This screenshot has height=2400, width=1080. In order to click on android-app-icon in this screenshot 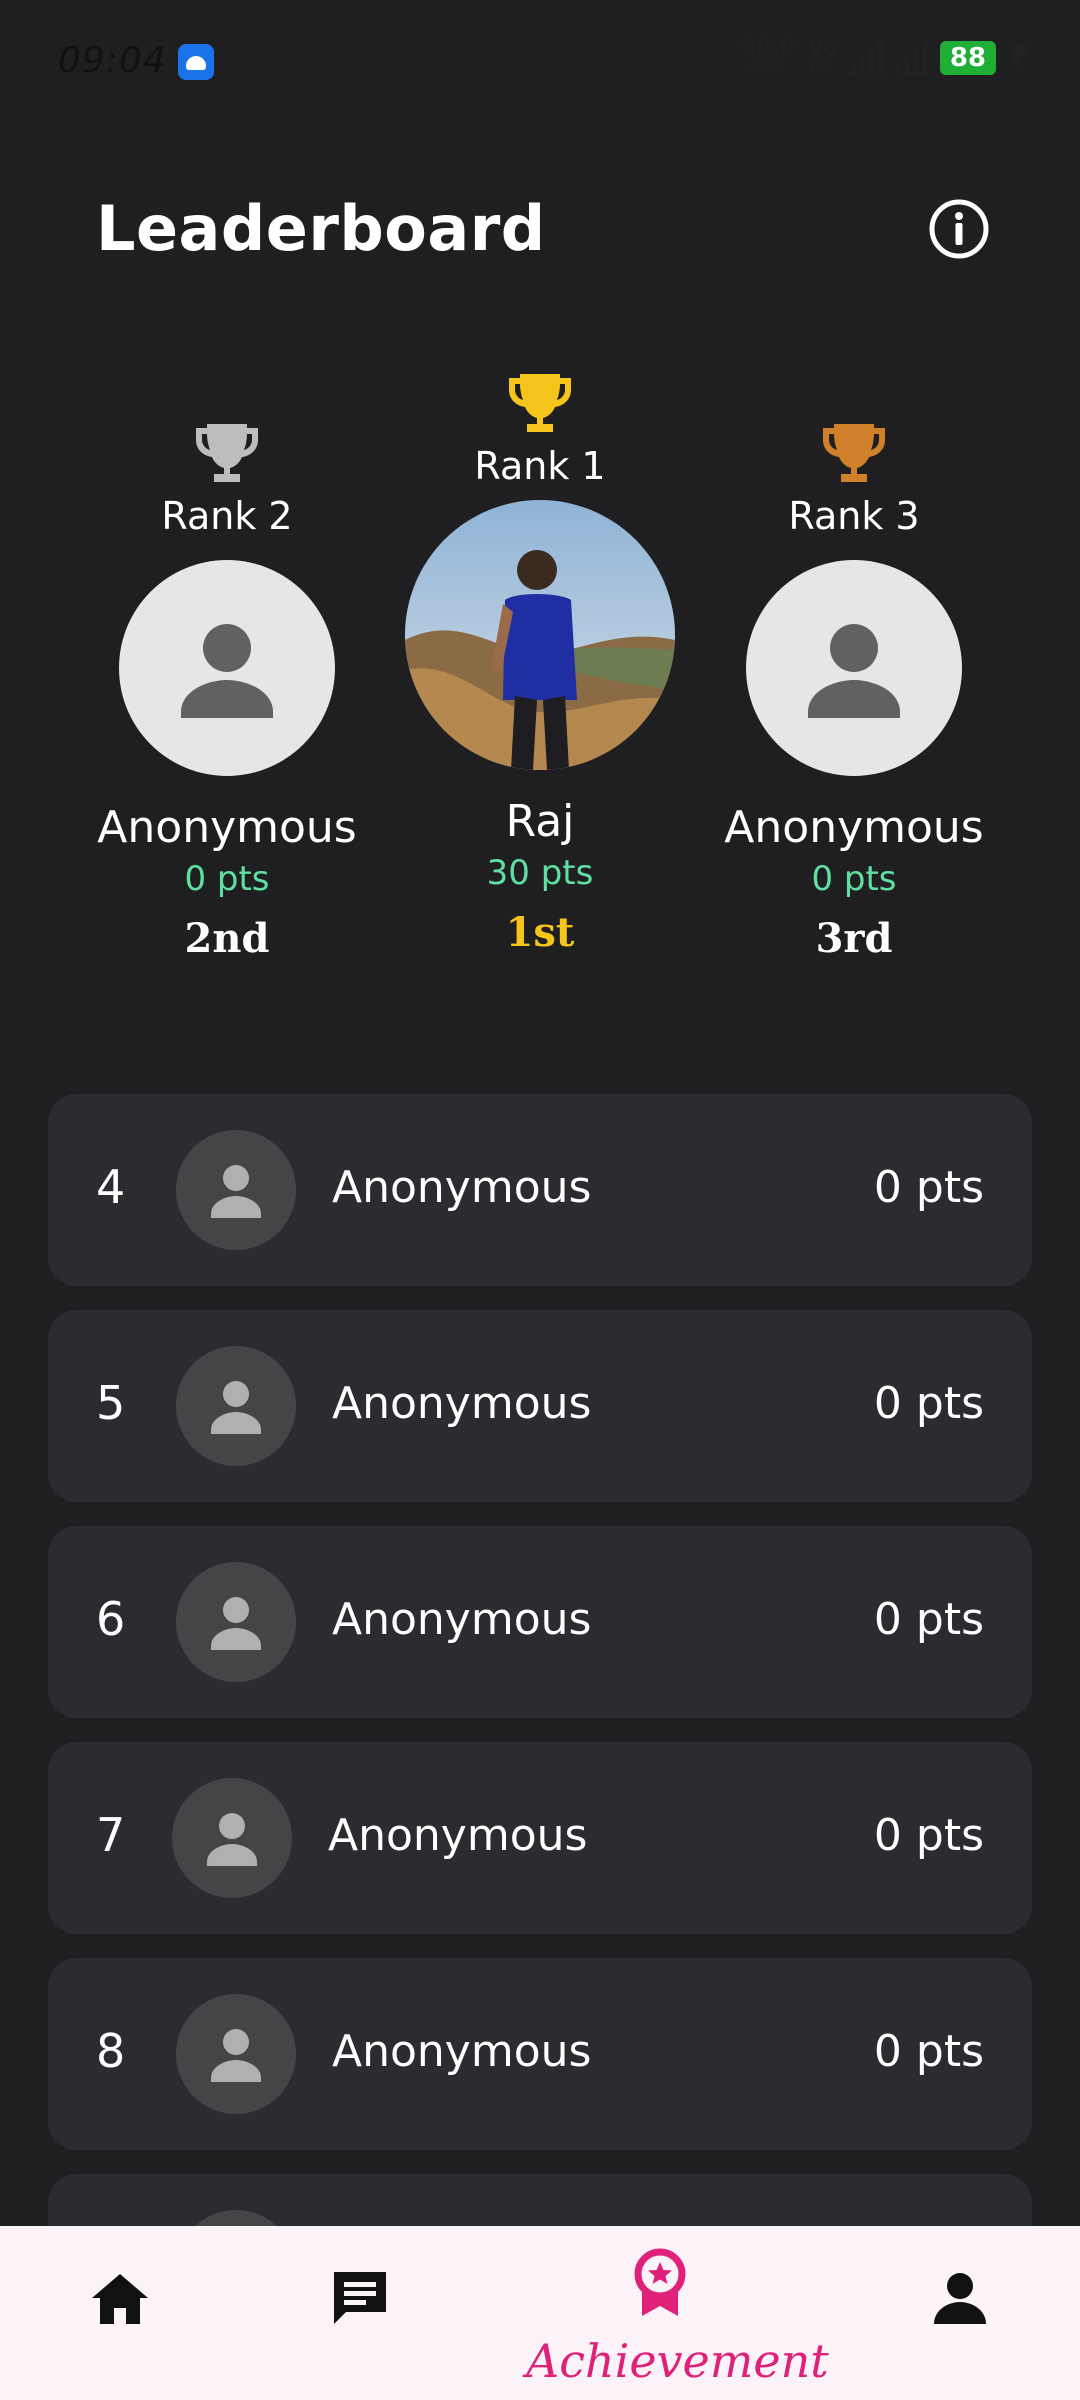, I will do `click(196, 62)`.